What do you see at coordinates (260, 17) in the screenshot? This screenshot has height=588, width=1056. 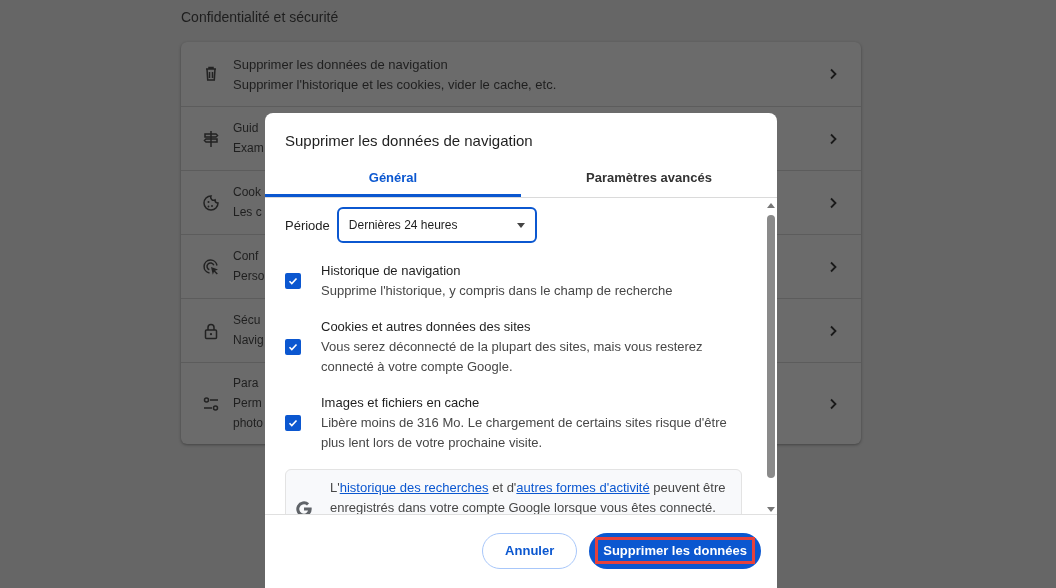 I see `section-heading: Confidentialité et sécurité` at bounding box center [260, 17].